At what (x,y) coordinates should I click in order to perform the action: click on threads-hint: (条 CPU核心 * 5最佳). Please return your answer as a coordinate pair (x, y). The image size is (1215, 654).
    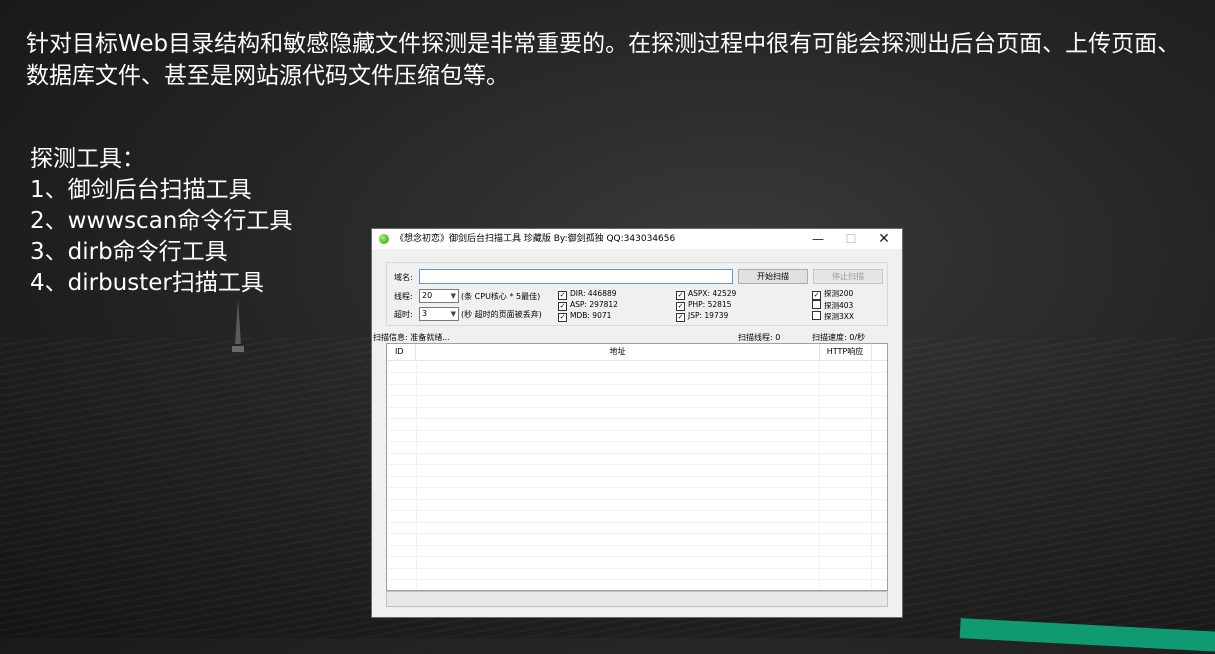
    Looking at the image, I should click on (501, 296).